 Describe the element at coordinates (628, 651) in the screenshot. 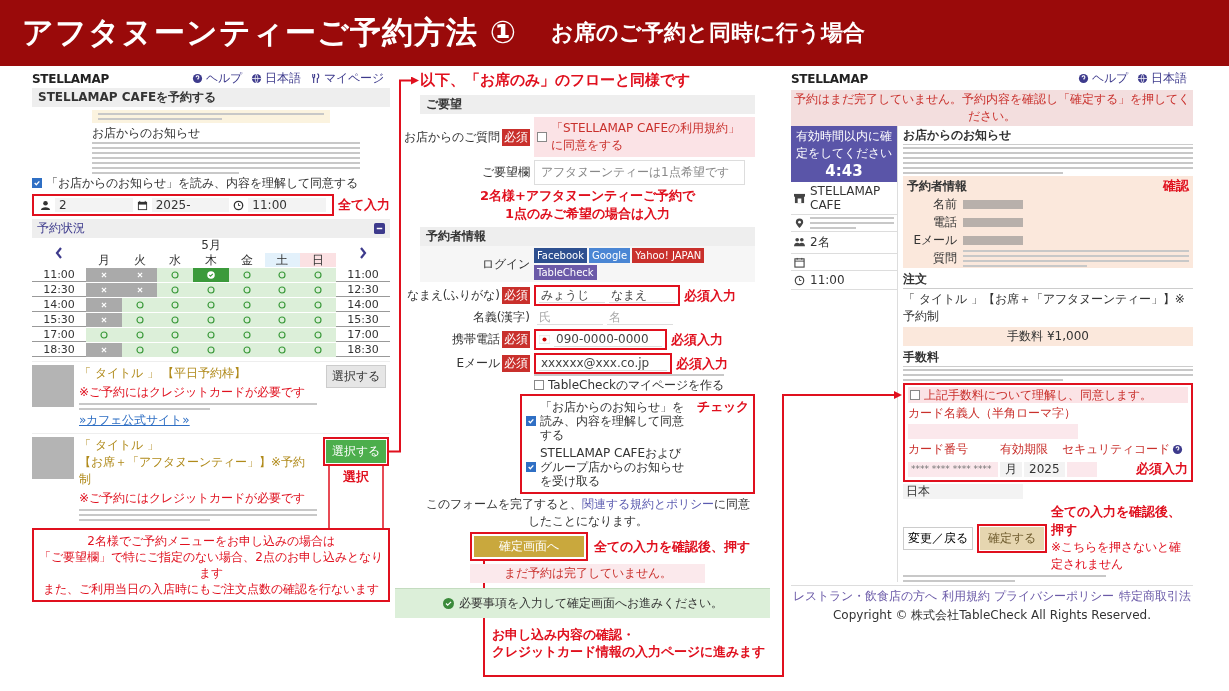

I see `annotation: クレジットカード情報の入力ページに進みます` at that location.